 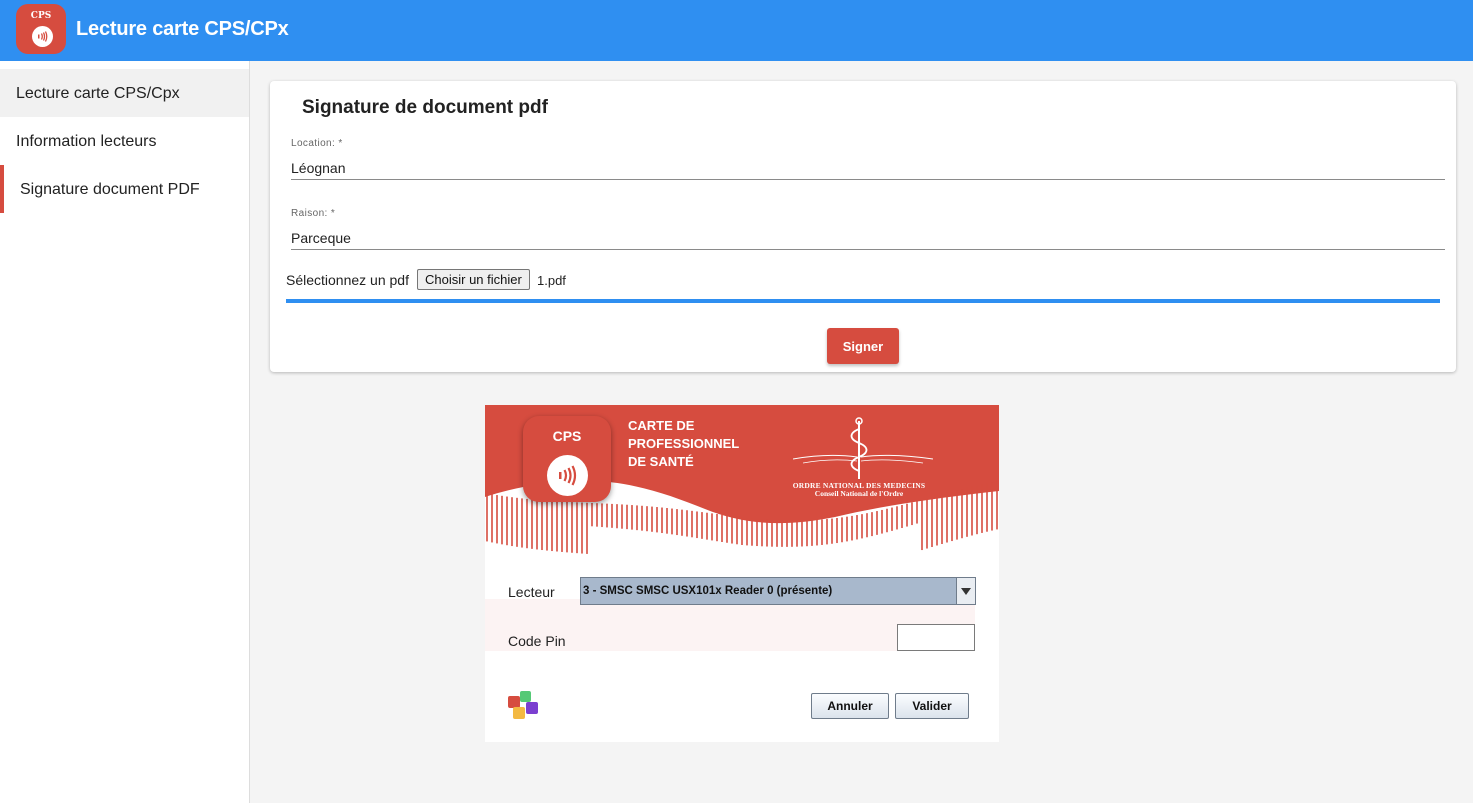 I want to click on app-bar: CPS Lecture carte CPS/CPx, so click(x=736, y=30).